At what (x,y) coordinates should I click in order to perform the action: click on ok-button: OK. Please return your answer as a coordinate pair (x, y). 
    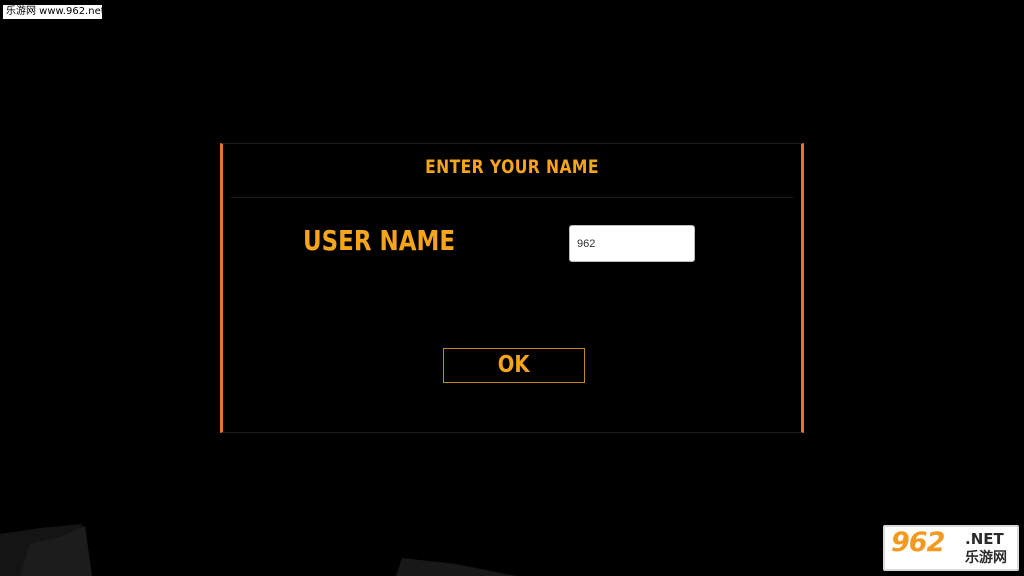
    Looking at the image, I should click on (514, 365).